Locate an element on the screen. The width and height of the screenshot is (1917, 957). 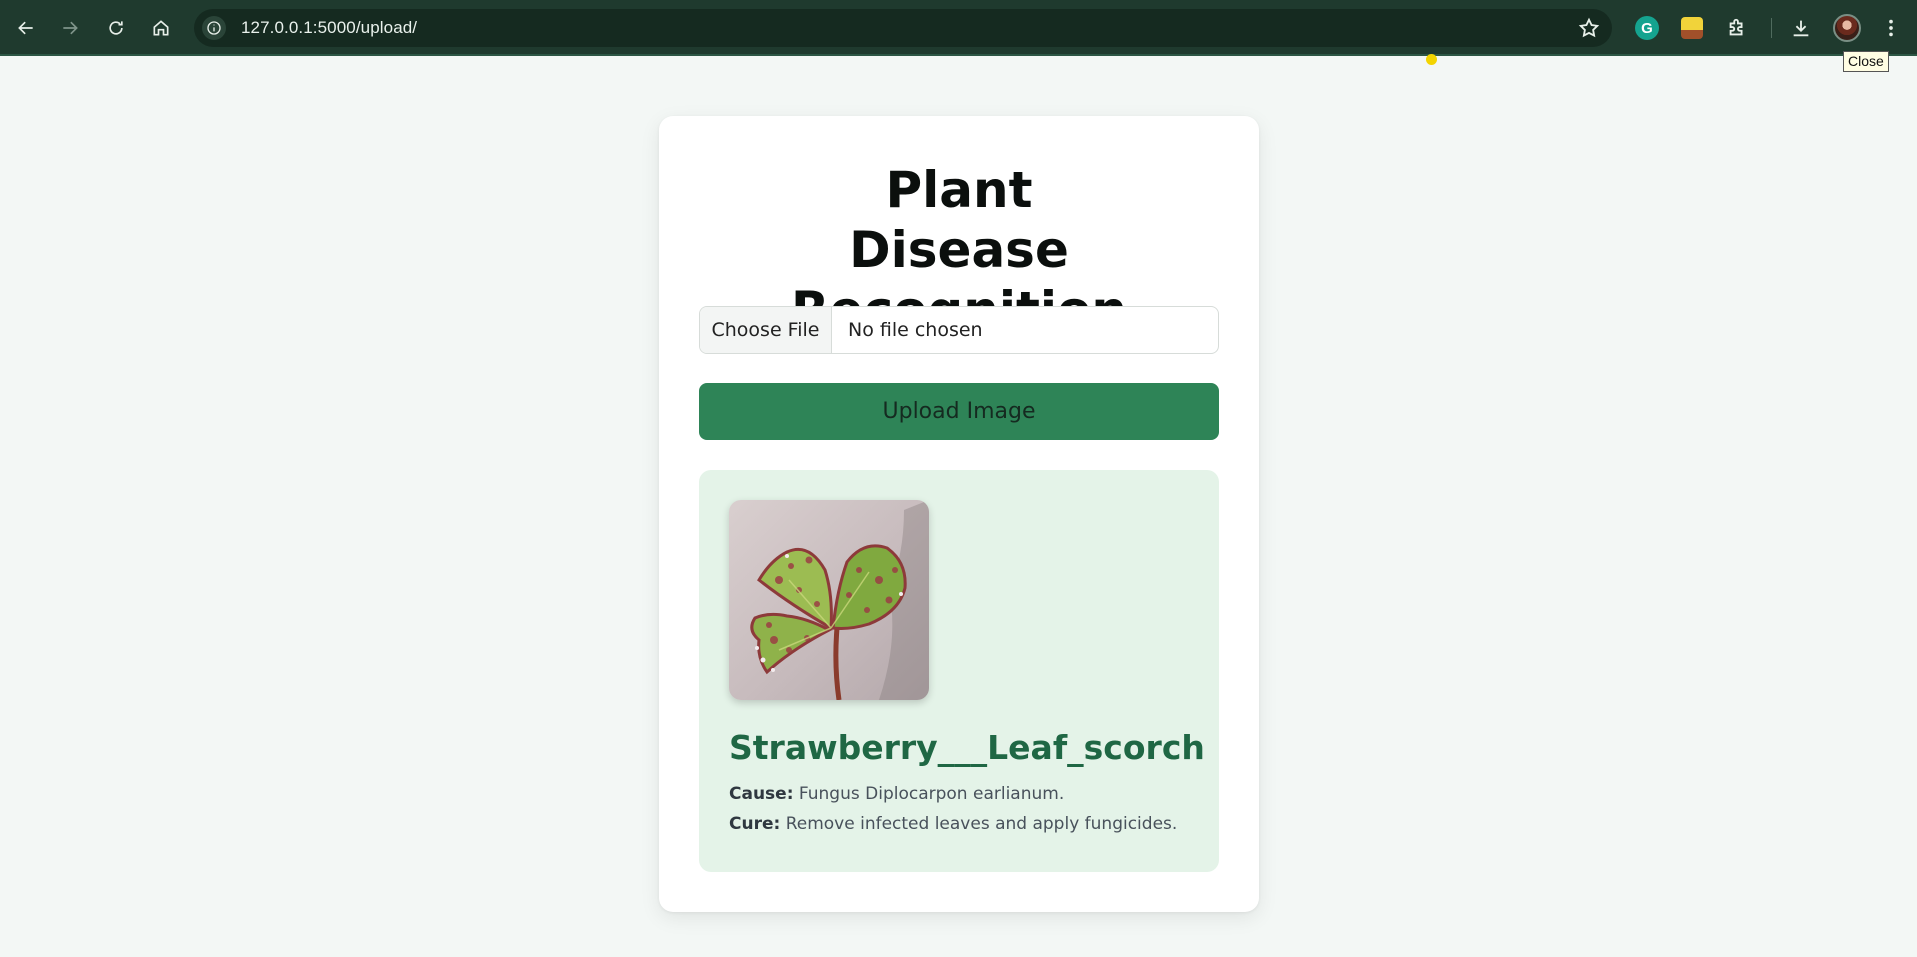
cure-label: Cure: is located at coordinates (755, 824).